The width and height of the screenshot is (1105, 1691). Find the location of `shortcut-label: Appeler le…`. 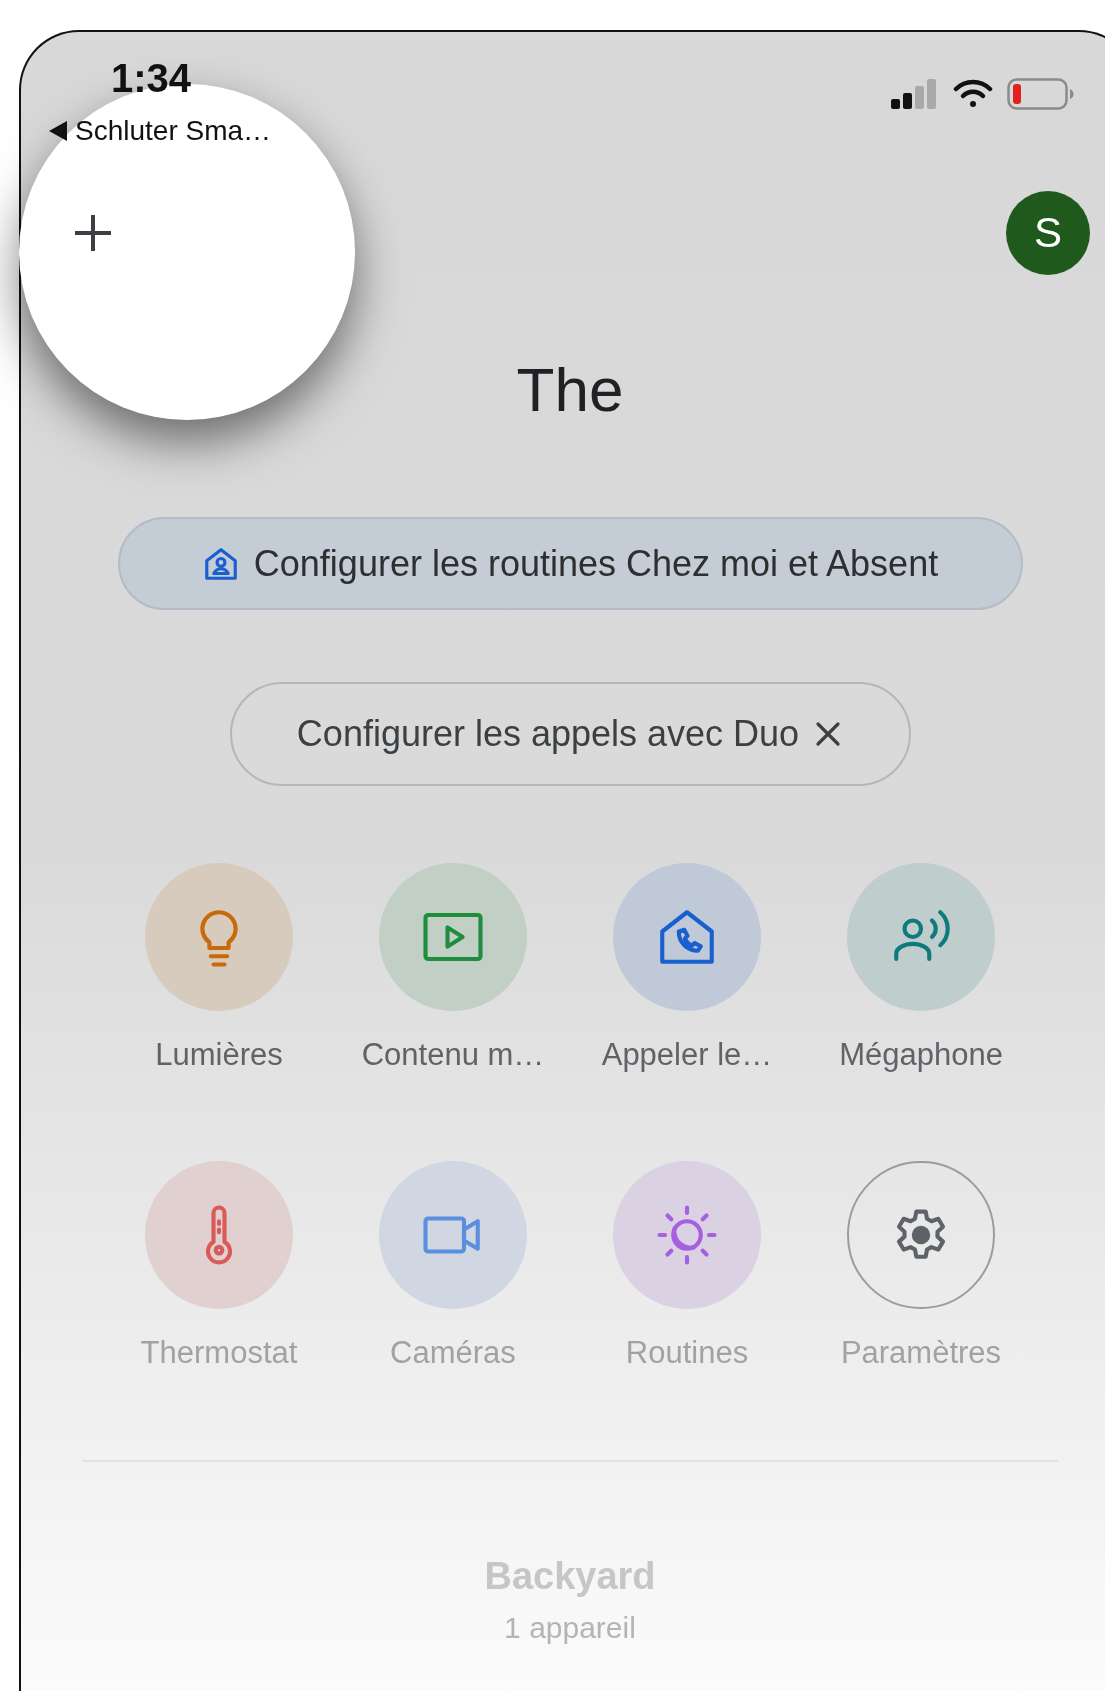

shortcut-label: Appeler le… is located at coordinates (687, 1055).